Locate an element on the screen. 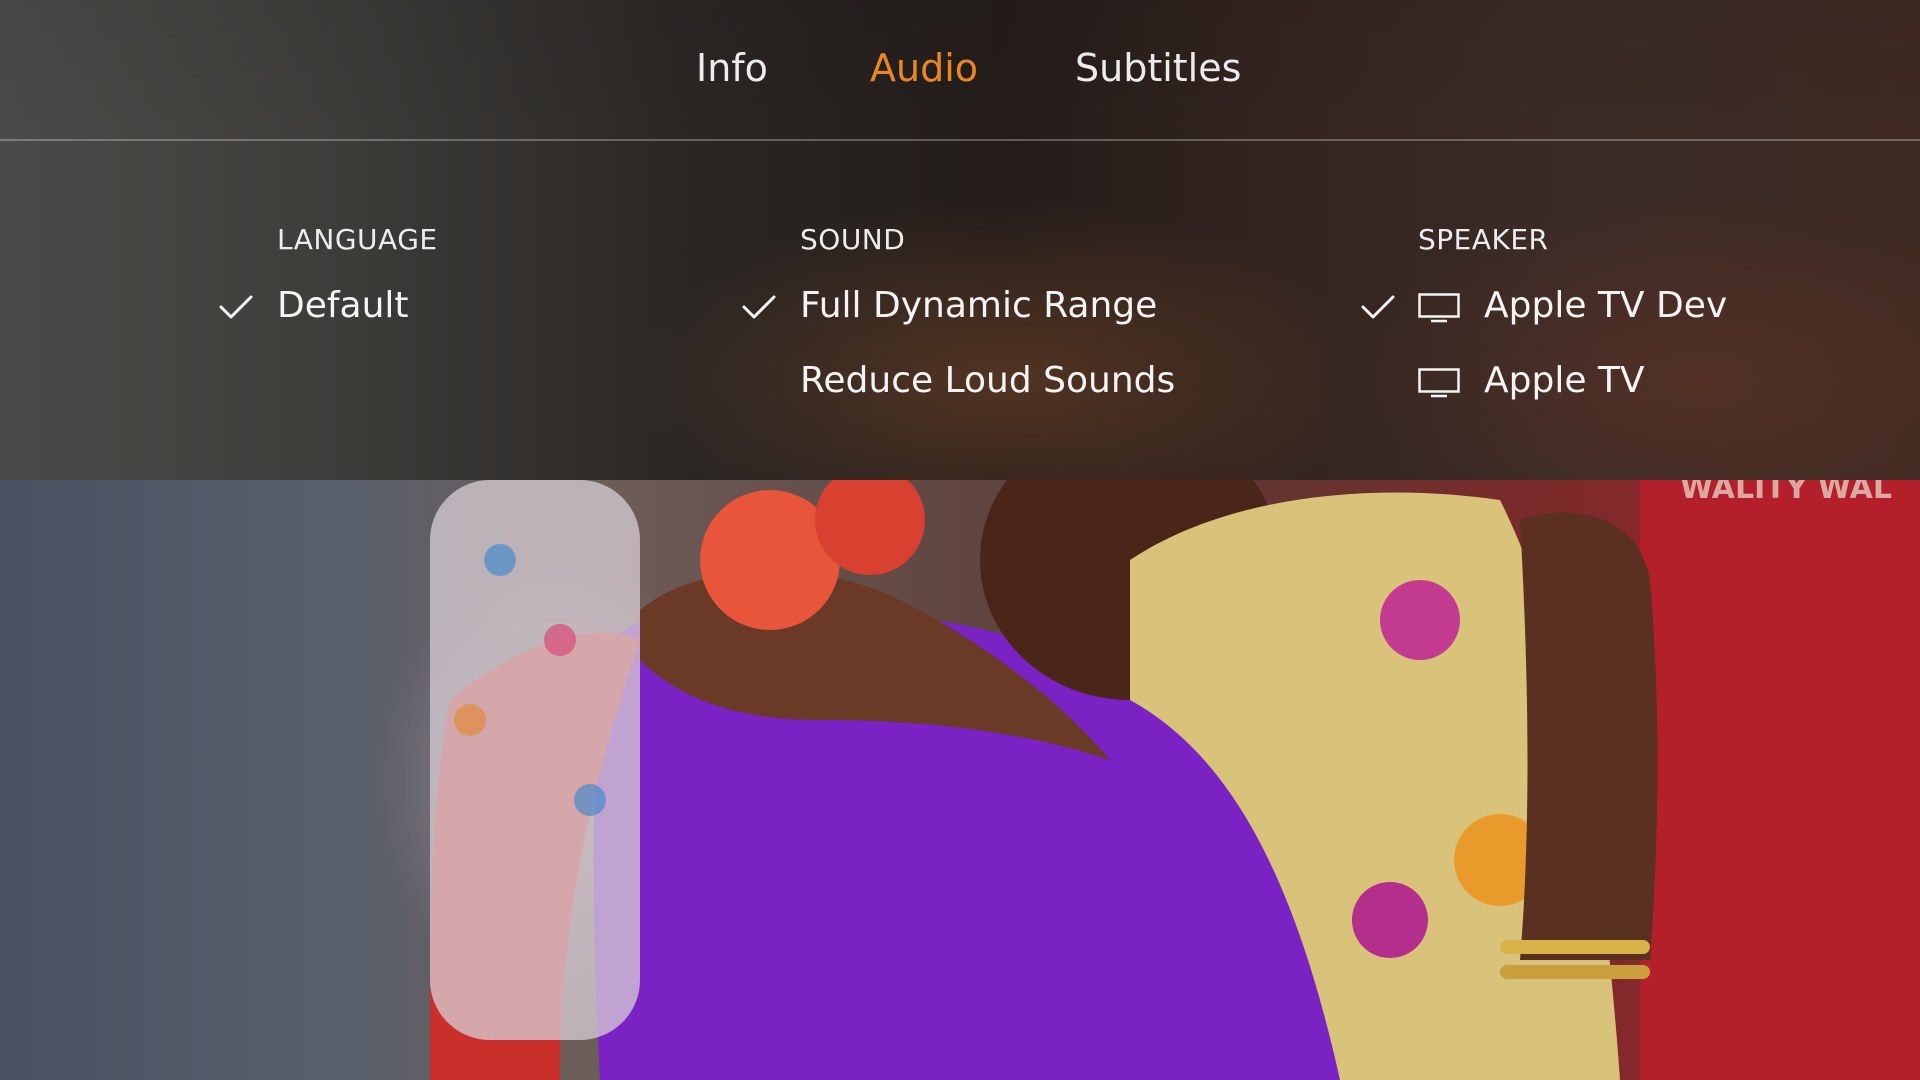  sound-option-reduce-loud-sounds: Reduce Loud Sounds is located at coordinates (987, 380).